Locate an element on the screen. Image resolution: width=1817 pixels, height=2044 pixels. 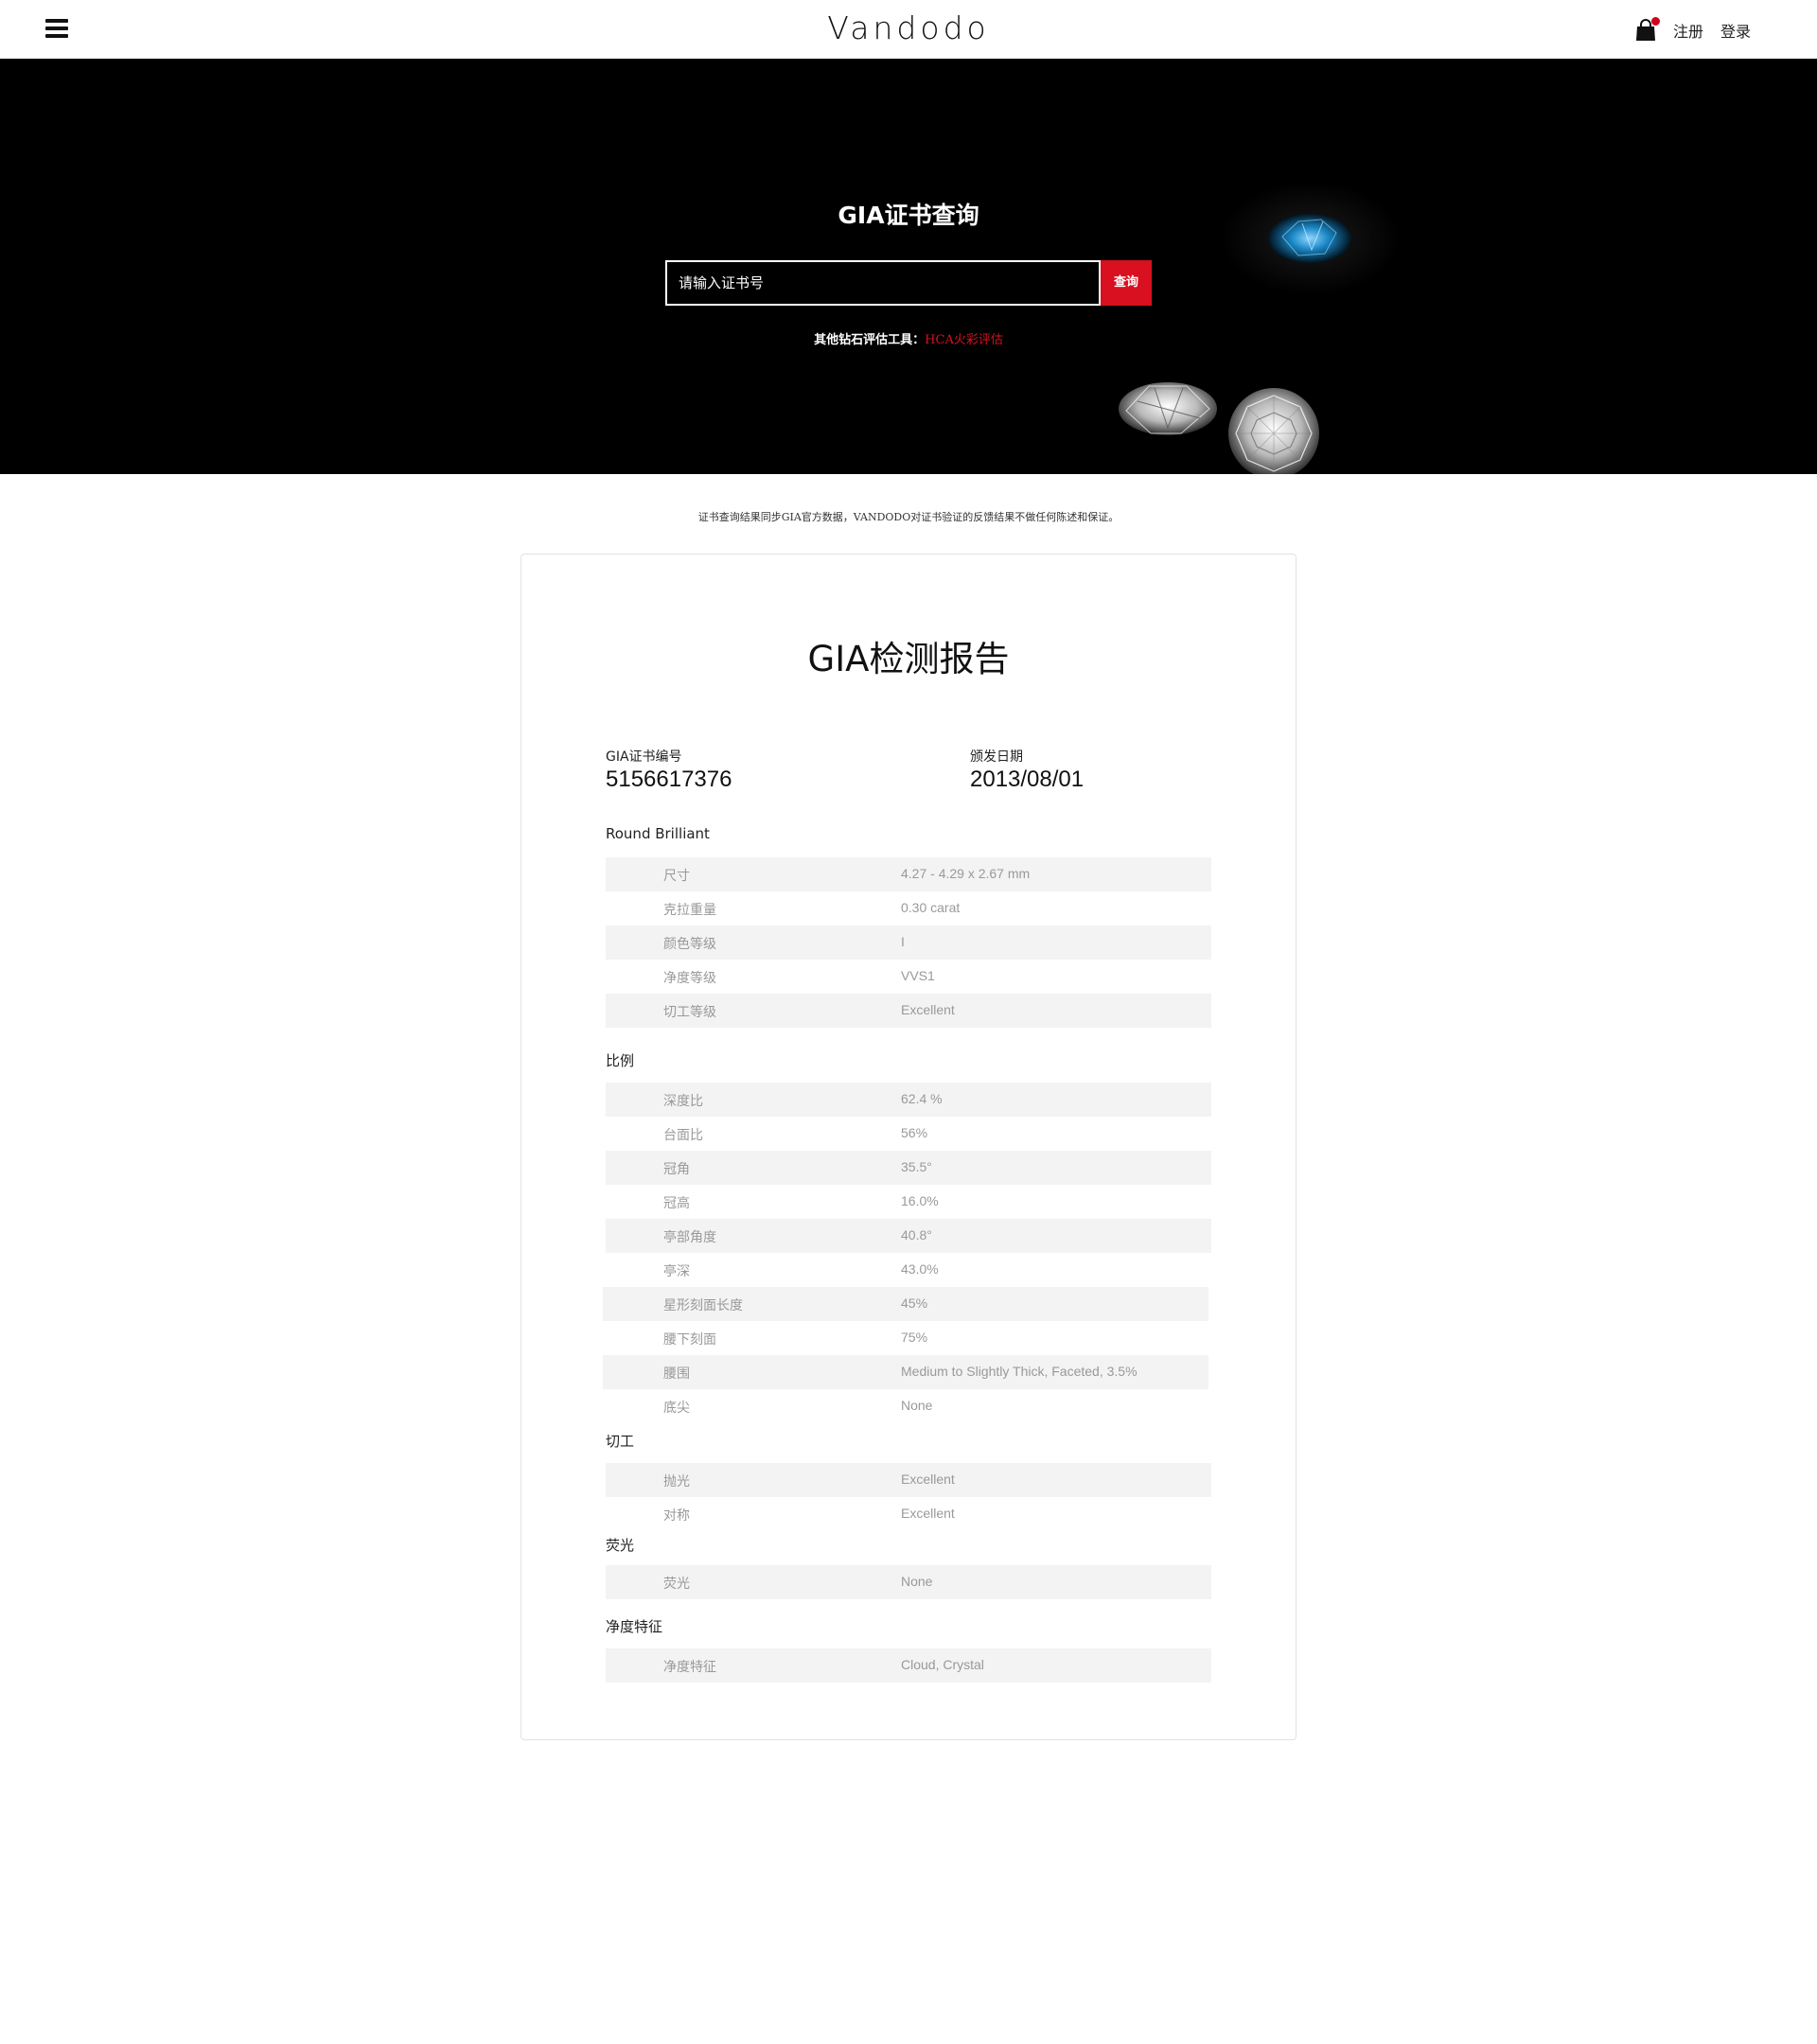
report-title: GIA检测报告 is located at coordinates (908, 659).